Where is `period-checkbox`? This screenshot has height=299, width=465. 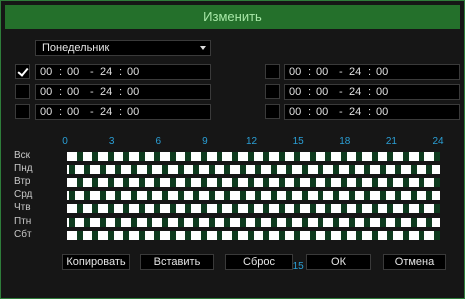 period-checkbox is located at coordinates (272, 71).